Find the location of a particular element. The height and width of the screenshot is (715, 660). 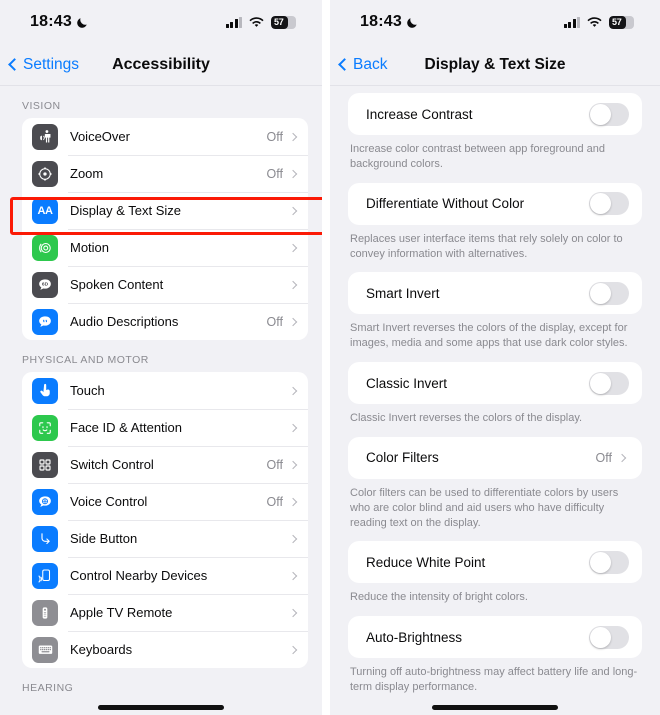

setting-row-auto-brightness: Auto-Brightness is located at coordinates (495, 637).